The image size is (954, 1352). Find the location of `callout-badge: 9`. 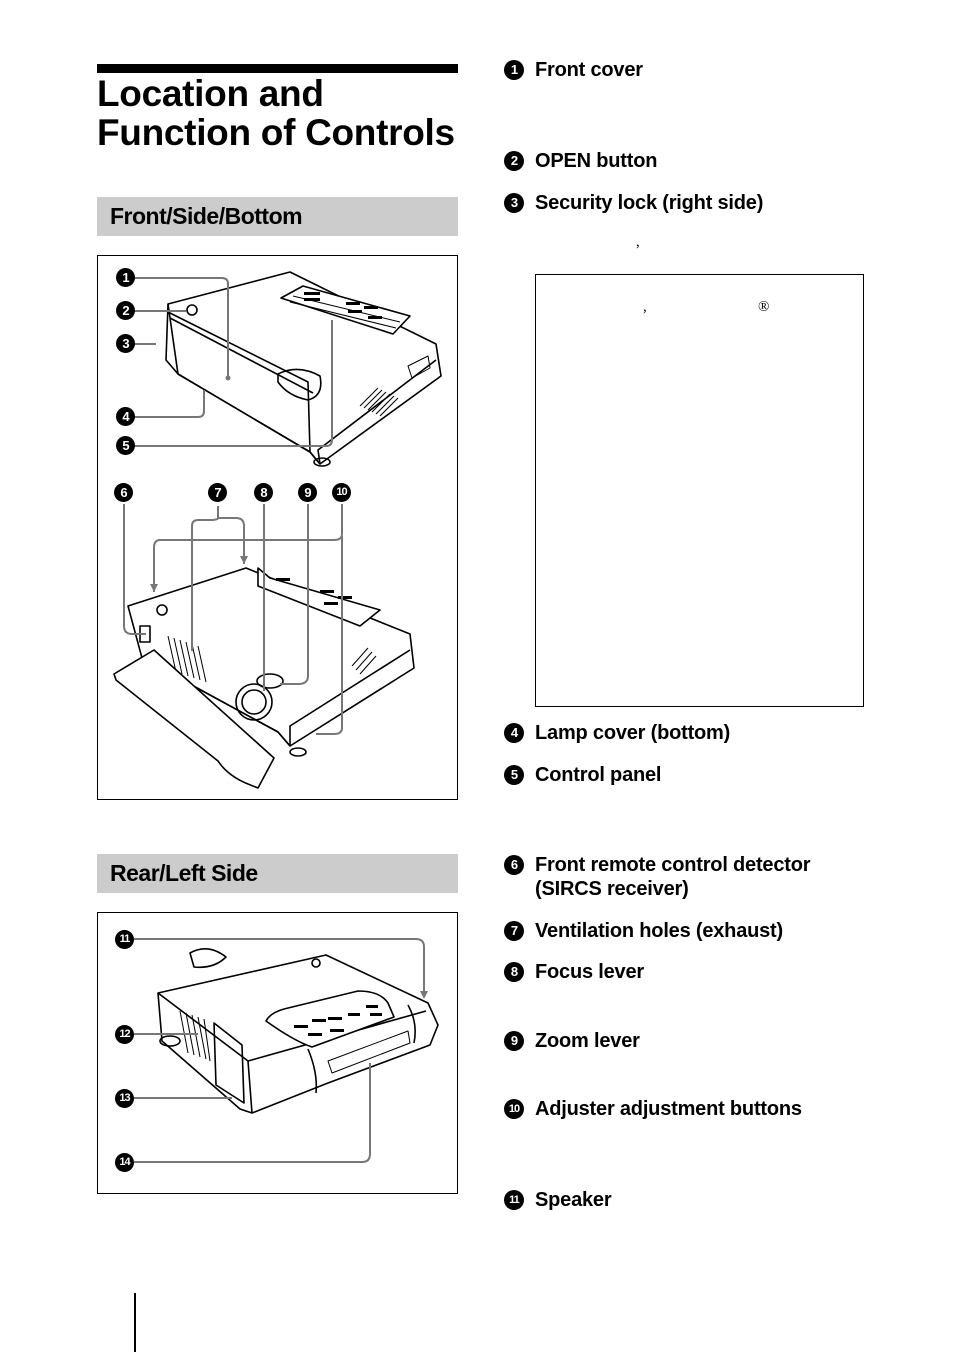

callout-badge: 9 is located at coordinates (307, 492).